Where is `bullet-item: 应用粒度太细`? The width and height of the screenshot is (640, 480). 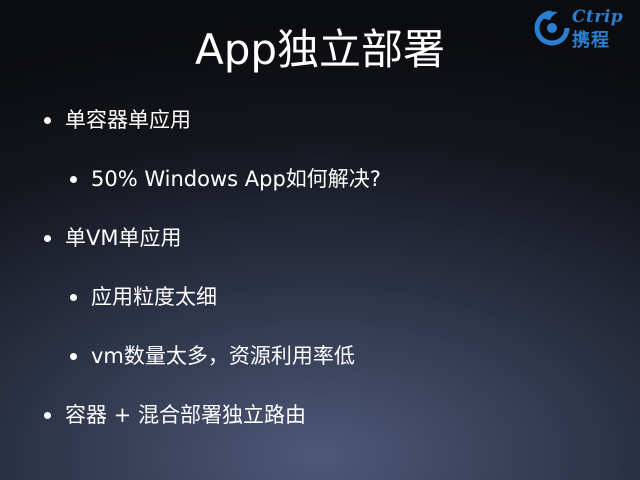 bullet-item: 应用粒度太细 is located at coordinates (143, 297).